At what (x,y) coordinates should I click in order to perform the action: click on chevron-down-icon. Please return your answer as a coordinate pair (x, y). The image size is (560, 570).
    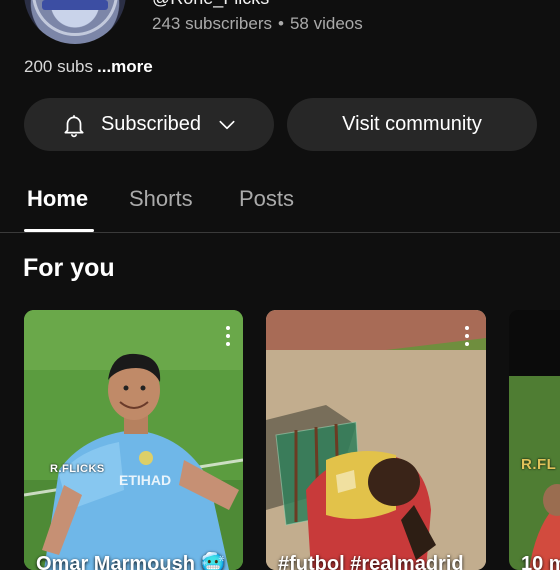
    Looking at the image, I should click on (227, 124).